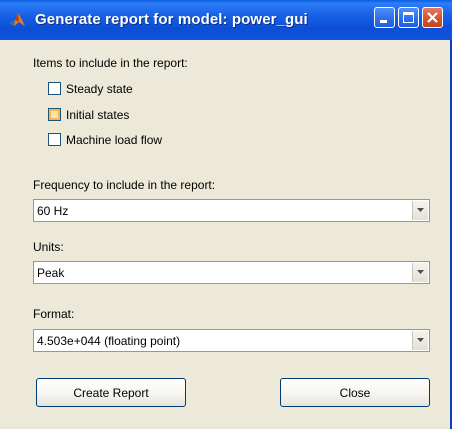 The image size is (456, 429). Describe the element at coordinates (110, 63) in the screenshot. I see `items-label: Items to include in the report:` at that location.